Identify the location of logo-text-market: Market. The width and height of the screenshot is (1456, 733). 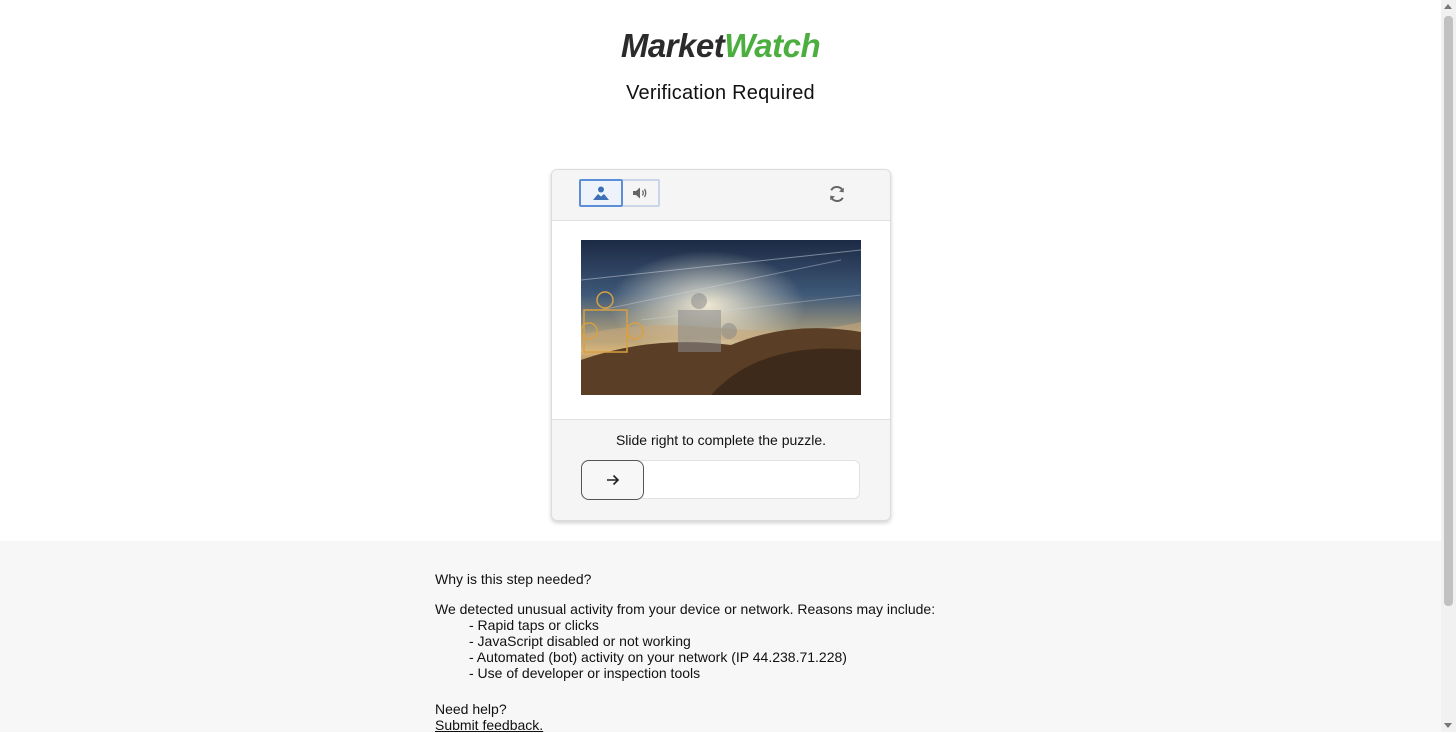
(672, 45).